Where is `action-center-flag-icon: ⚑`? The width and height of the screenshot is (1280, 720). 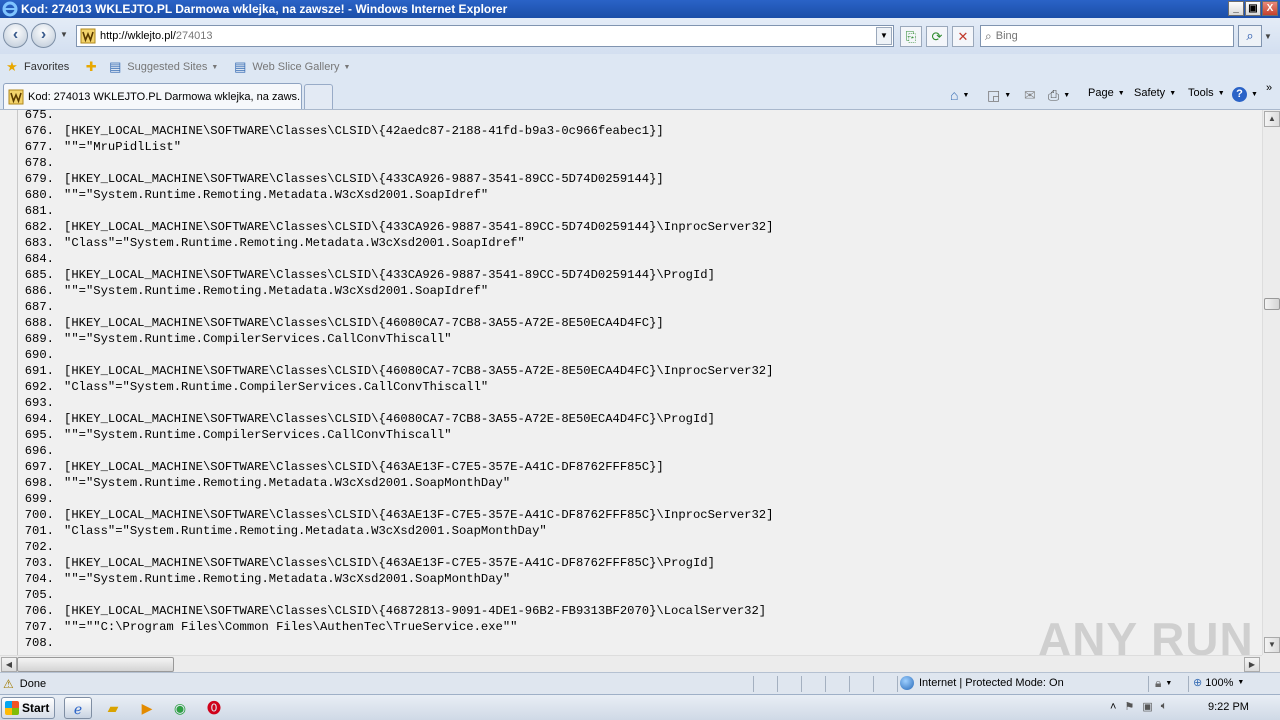
action-center-flag-icon: ⚑ is located at coordinates (1129, 706).